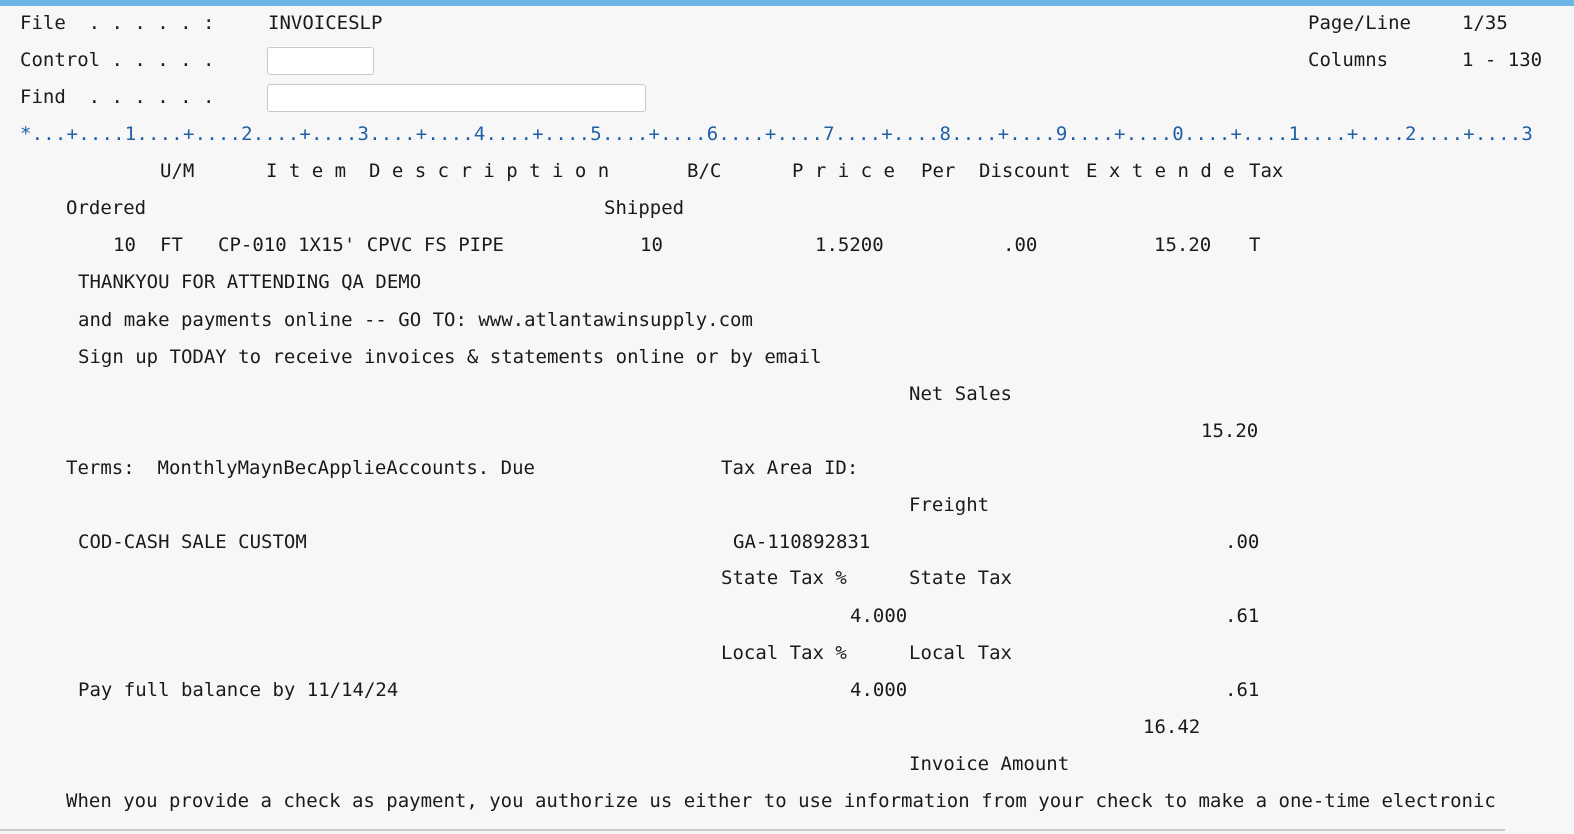 The height and width of the screenshot is (834, 1574). What do you see at coordinates (1242, 616) in the screenshot?
I see `state-tax-value: .61` at bounding box center [1242, 616].